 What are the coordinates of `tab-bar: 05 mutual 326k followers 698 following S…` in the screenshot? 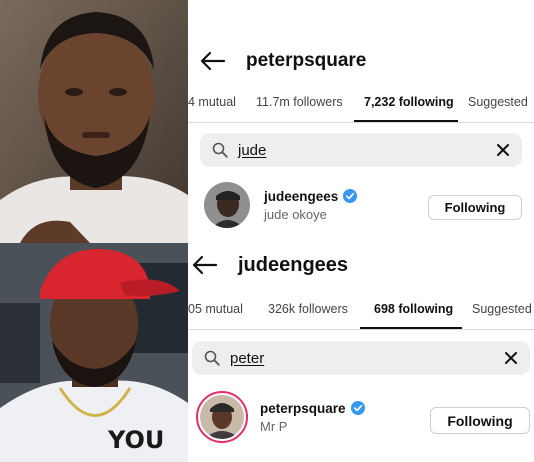 It's located at (361, 309).